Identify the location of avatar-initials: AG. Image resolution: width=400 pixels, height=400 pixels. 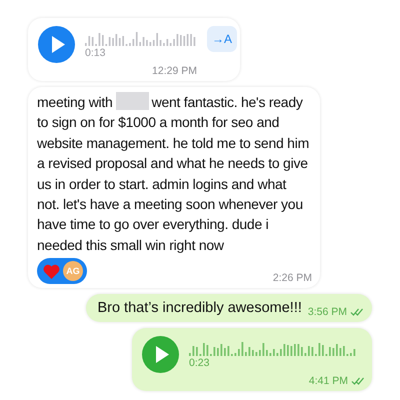
(73, 271).